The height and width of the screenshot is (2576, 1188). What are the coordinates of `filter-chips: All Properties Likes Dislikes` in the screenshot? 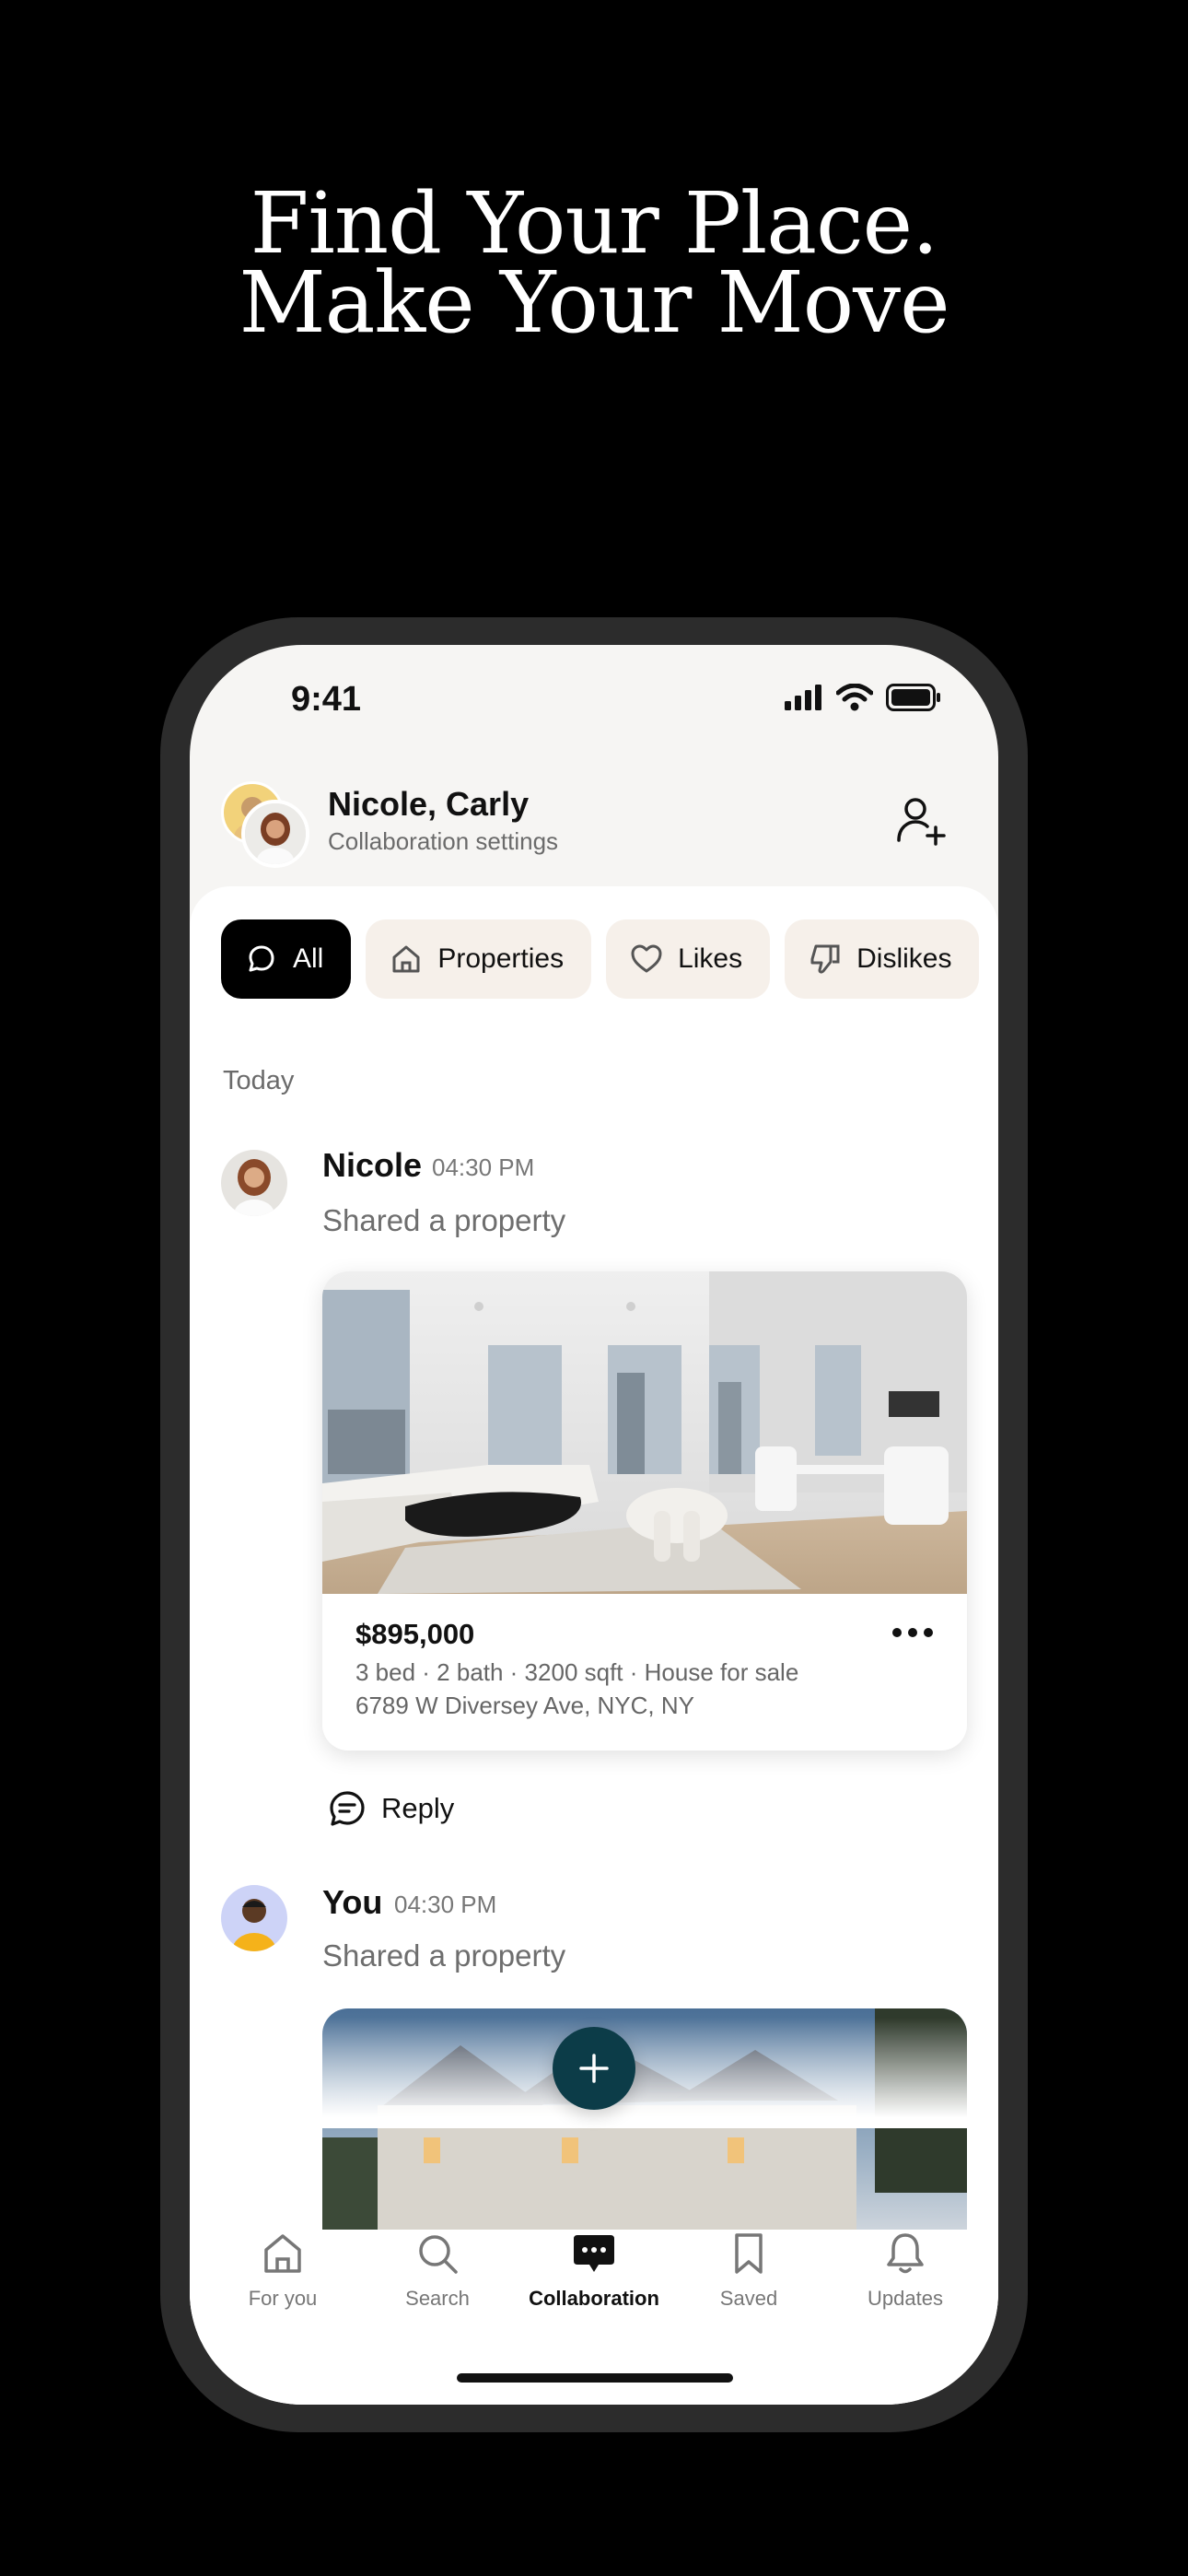 It's located at (600, 959).